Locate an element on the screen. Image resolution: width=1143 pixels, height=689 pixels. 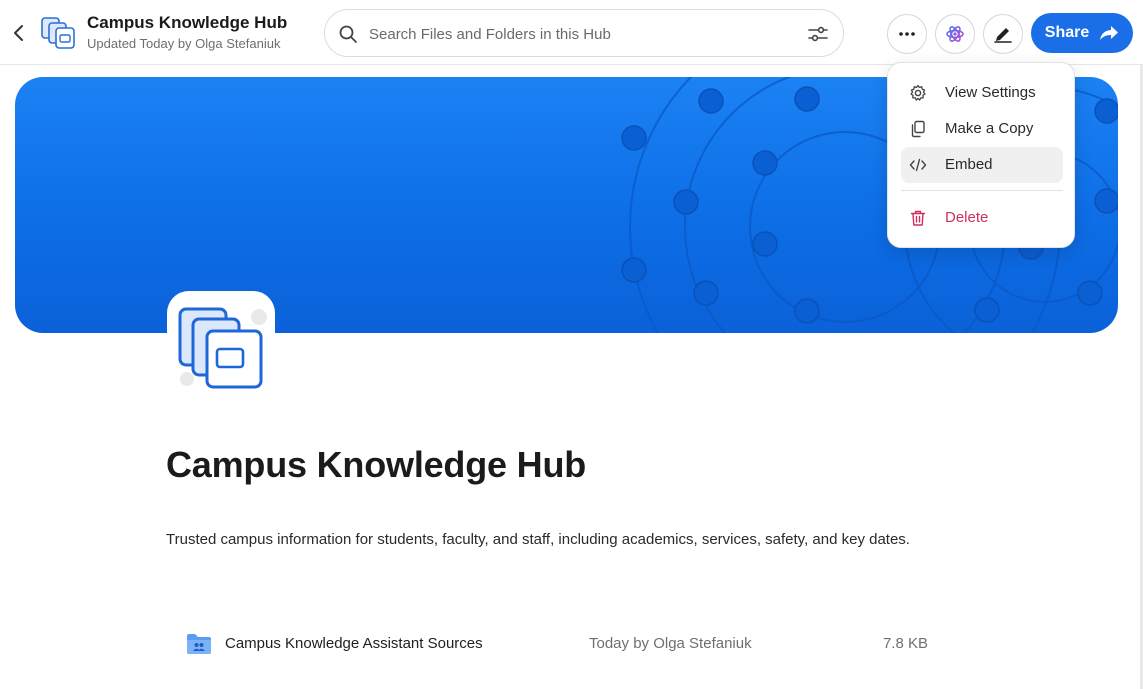
copy-icon is located at coordinates (918, 129).